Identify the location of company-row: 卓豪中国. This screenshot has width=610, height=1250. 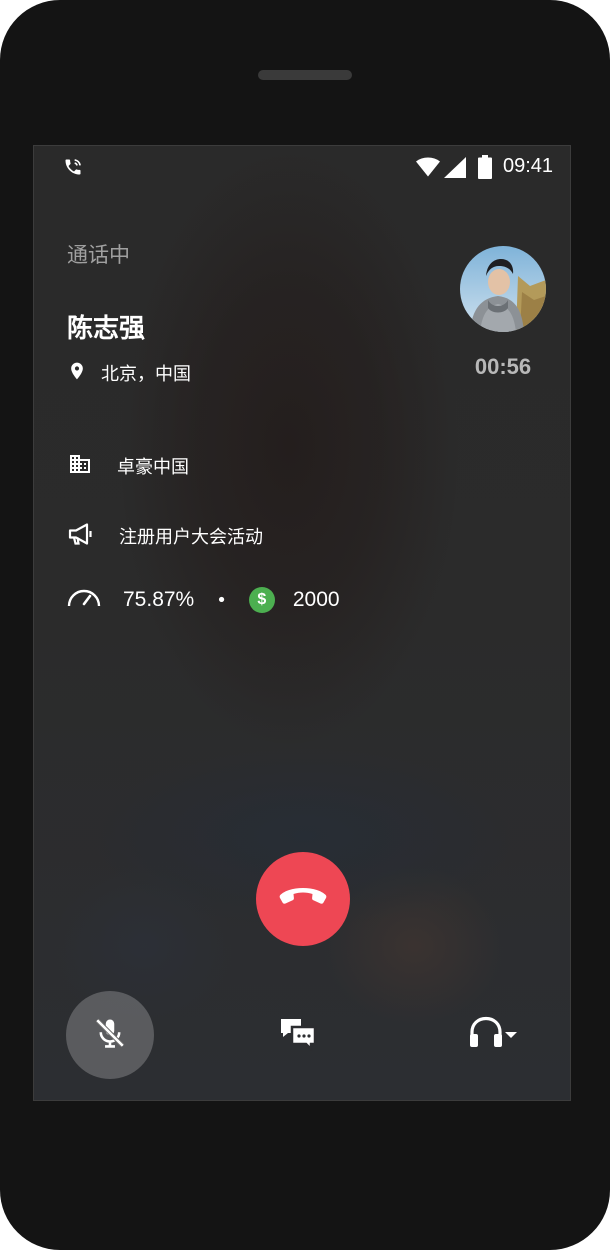
(128, 466).